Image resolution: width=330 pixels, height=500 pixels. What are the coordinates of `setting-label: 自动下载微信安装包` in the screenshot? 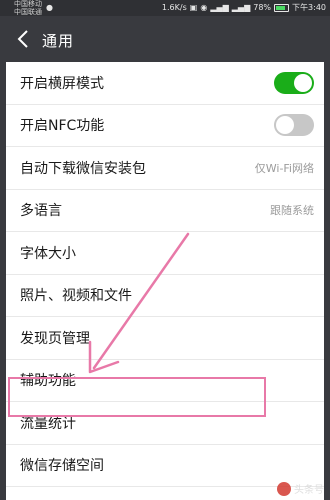 It's located at (83, 168).